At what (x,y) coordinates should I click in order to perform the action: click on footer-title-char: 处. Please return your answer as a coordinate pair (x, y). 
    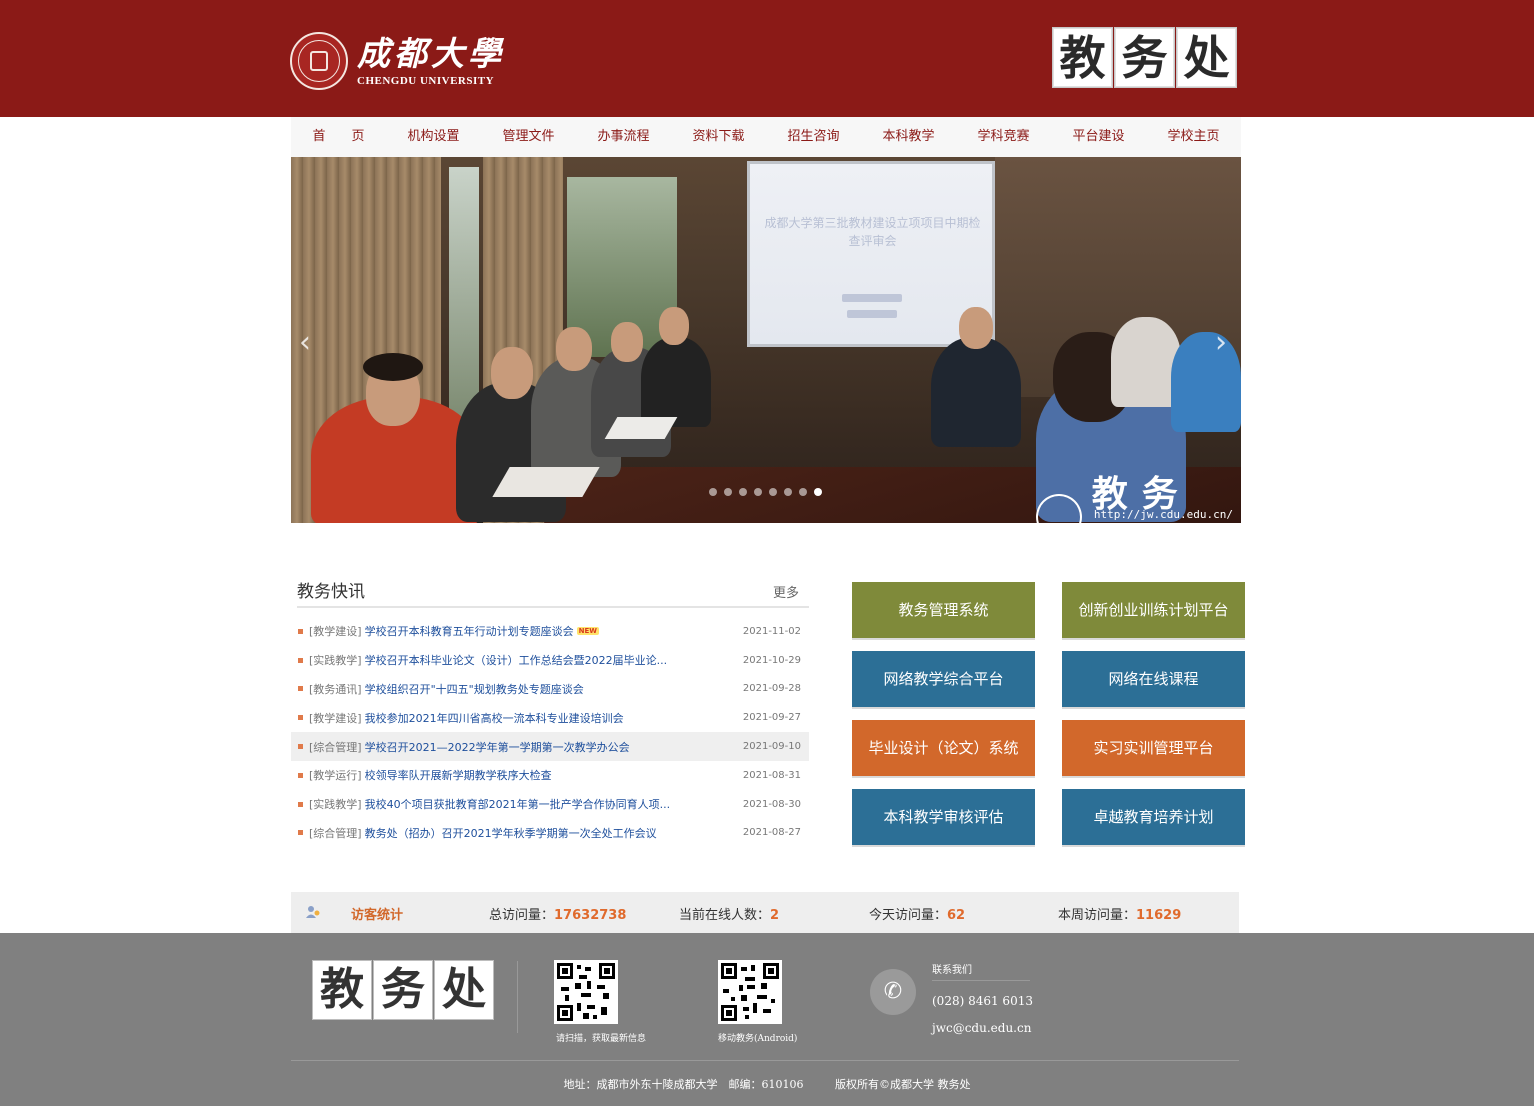
    Looking at the image, I should click on (464, 990).